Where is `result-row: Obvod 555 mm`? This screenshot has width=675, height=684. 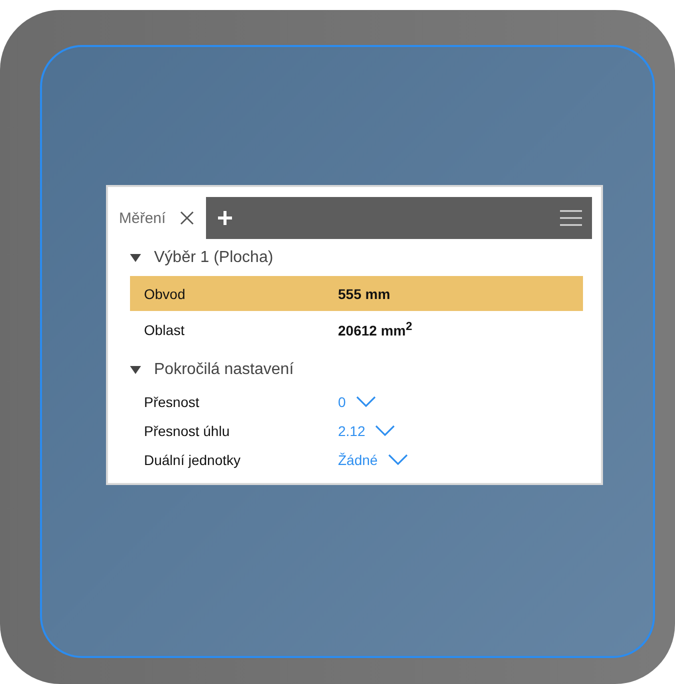 result-row: Obvod 555 mm is located at coordinates (356, 293).